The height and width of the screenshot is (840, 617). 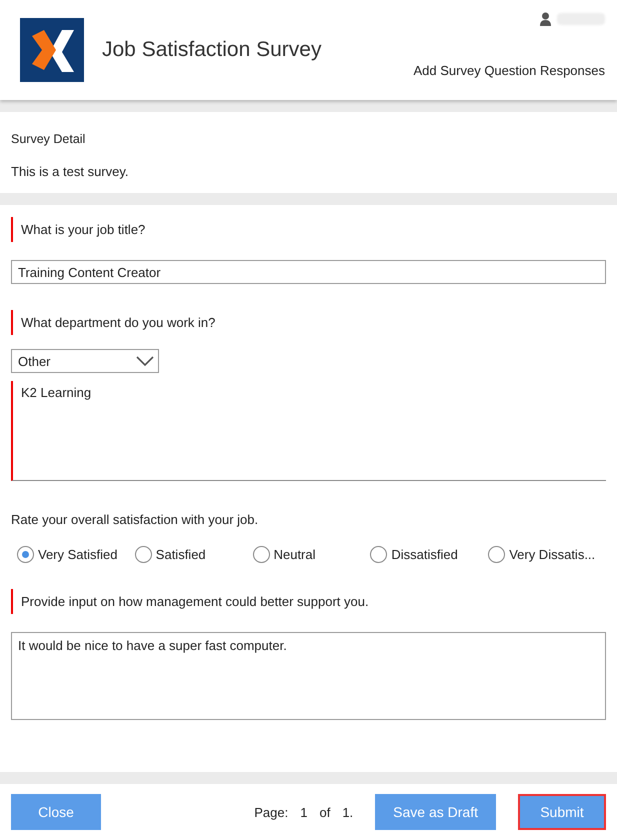 I want to click on user-icon, so click(x=545, y=19).